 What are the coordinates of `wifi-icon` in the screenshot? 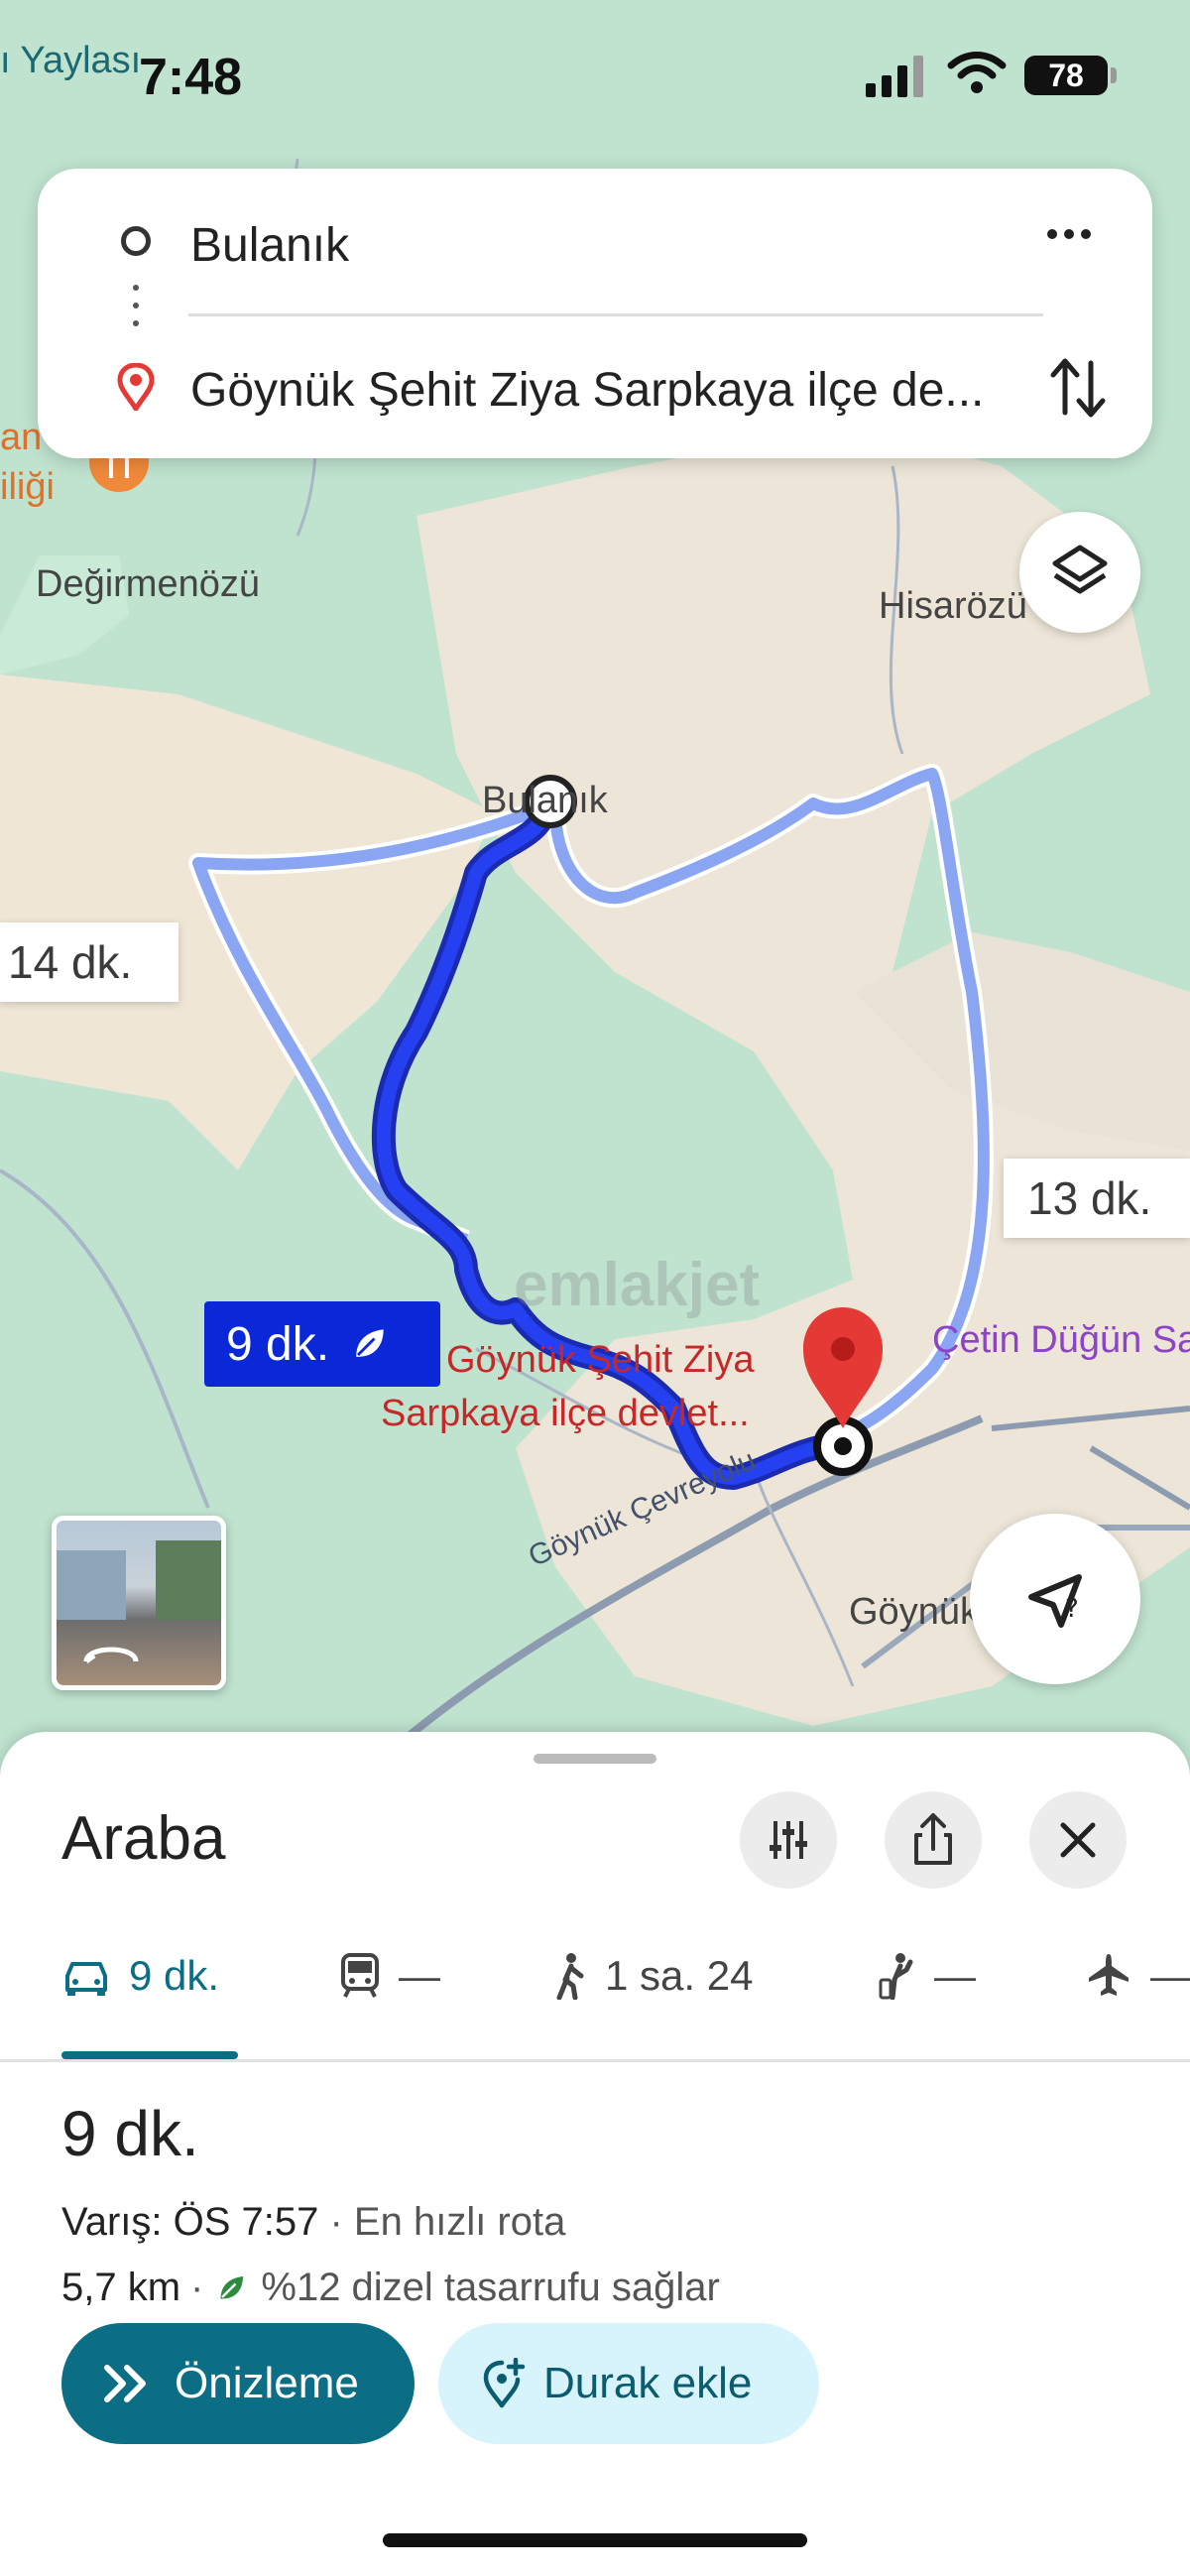 It's located at (977, 72).